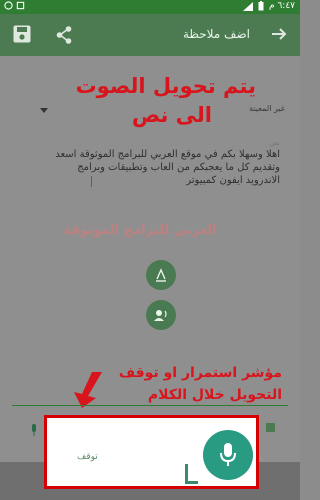 The width and height of the screenshot is (320, 500). I want to click on status-bar: ٦:٤٧ م, so click(150, 7).